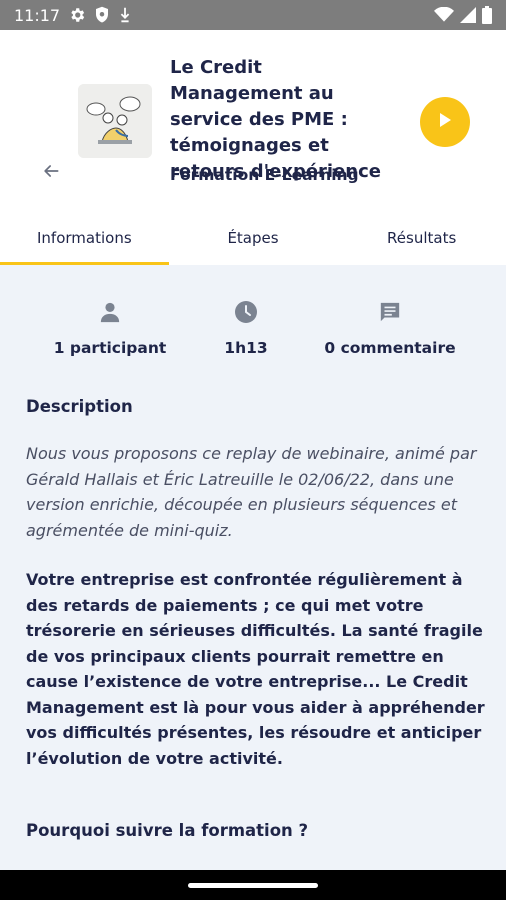 Image resolution: width=506 pixels, height=900 pixels. What do you see at coordinates (167, 830) in the screenshot?
I see `why-title: Pourquoi suivre la formation ?` at bounding box center [167, 830].